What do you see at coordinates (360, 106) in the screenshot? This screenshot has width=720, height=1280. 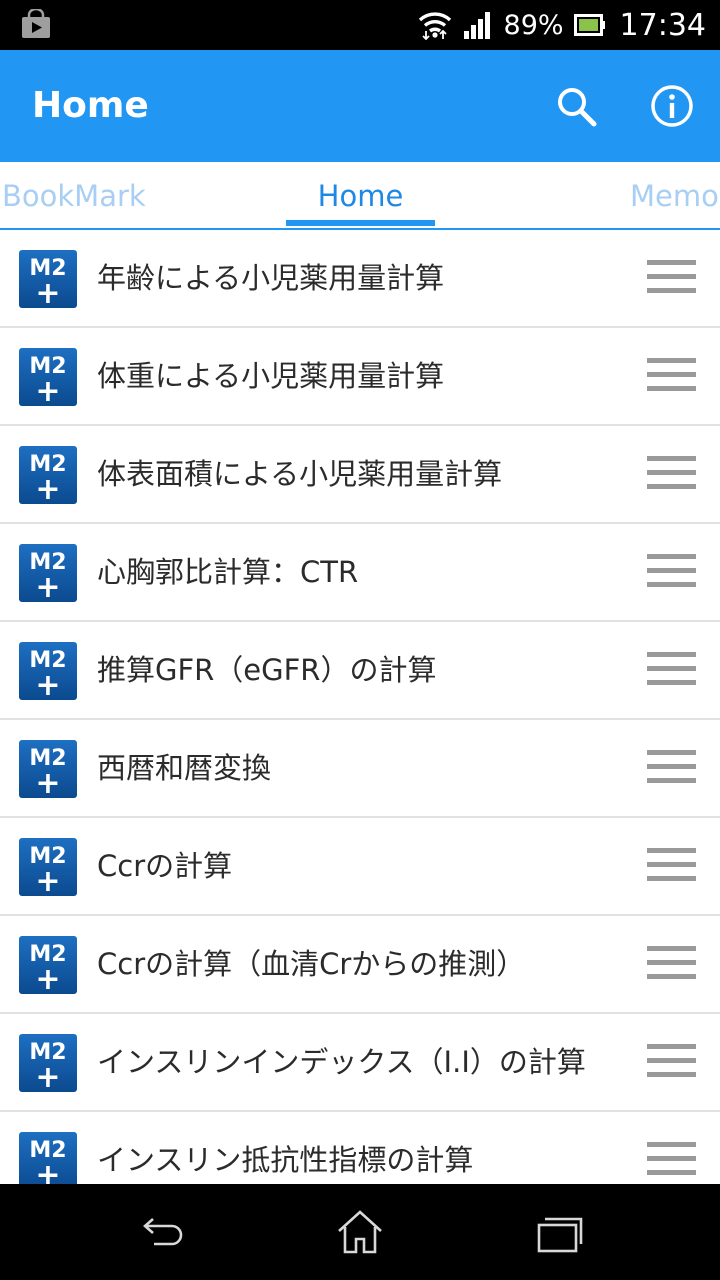 I see `app-bar: Home` at bounding box center [360, 106].